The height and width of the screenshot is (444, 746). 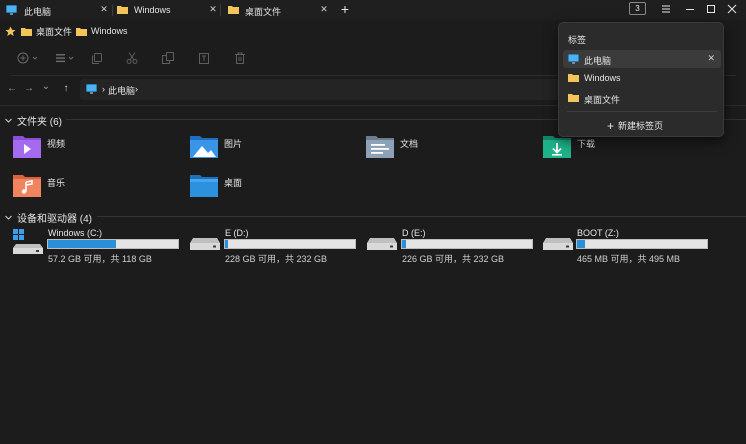 I want to click on tab-menu-item-windows: Windows, so click(x=642, y=78).